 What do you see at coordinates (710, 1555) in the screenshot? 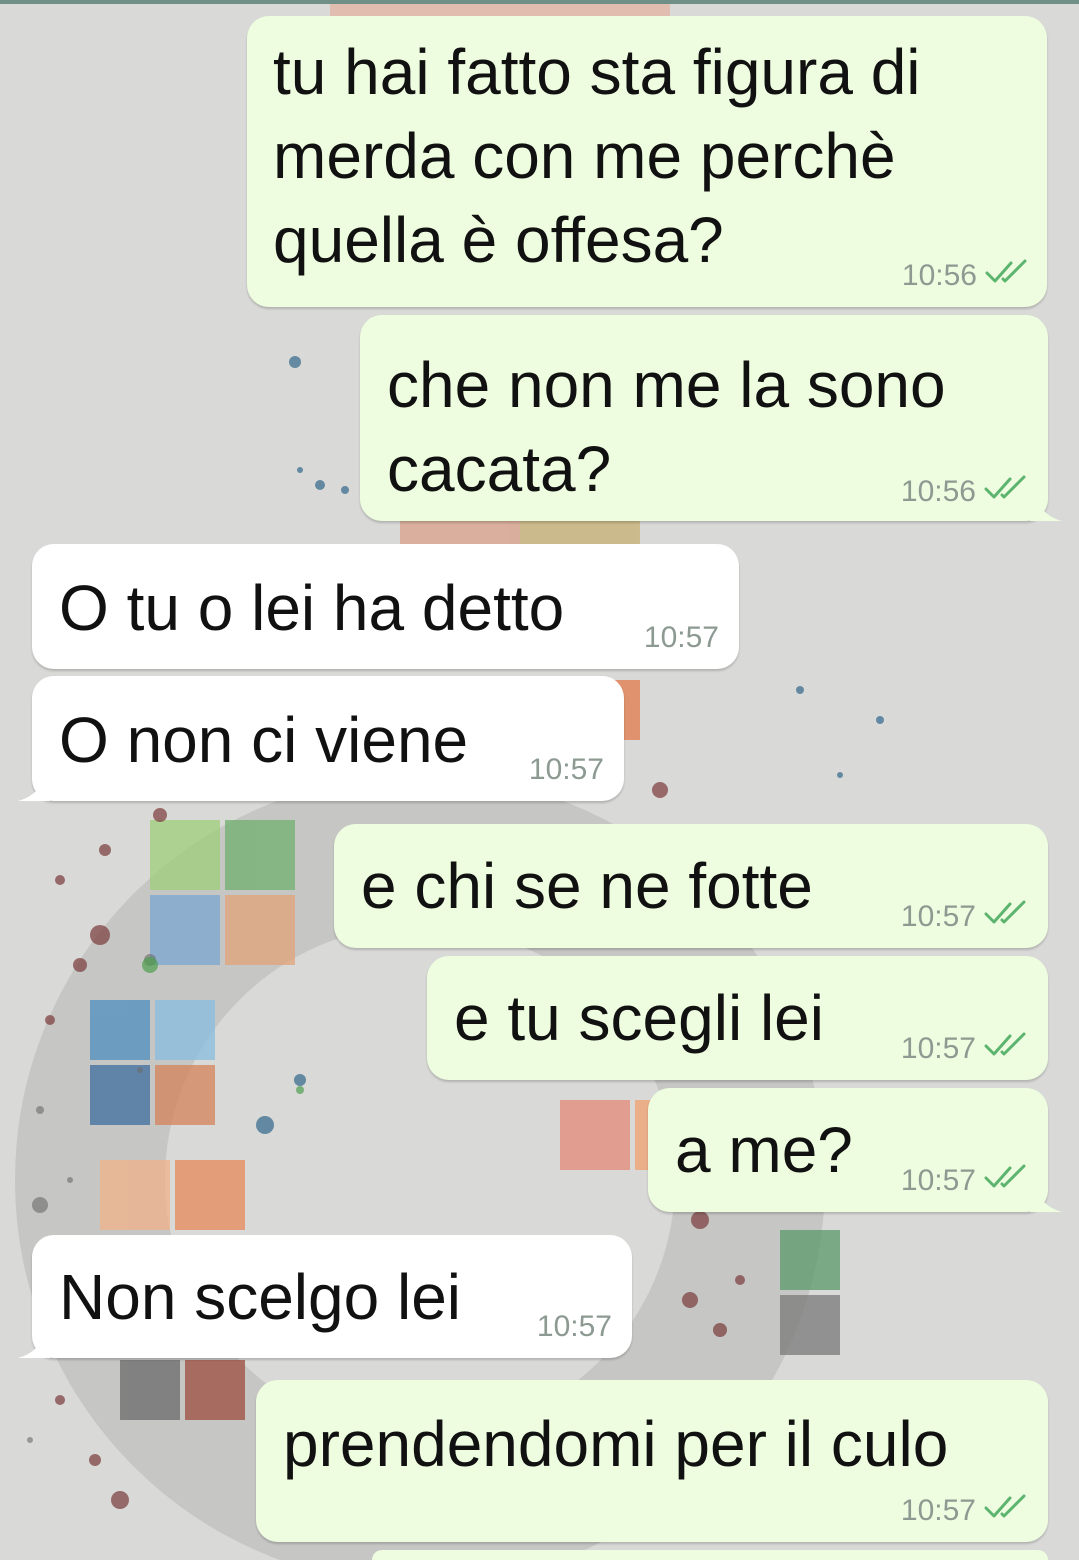
I see `message-bubble-partial` at bounding box center [710, 1555].